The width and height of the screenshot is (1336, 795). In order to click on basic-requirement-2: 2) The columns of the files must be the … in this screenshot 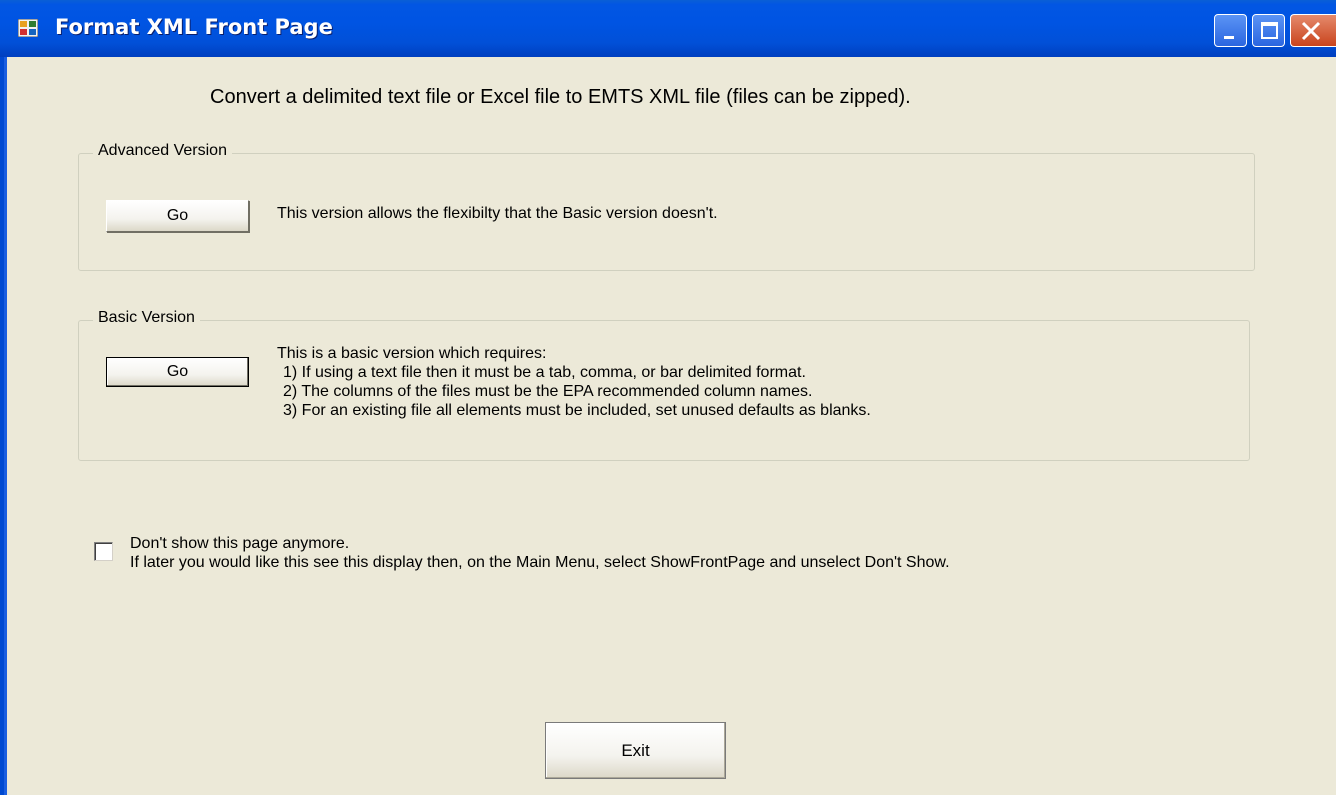, I will do `click(548, 391)`.